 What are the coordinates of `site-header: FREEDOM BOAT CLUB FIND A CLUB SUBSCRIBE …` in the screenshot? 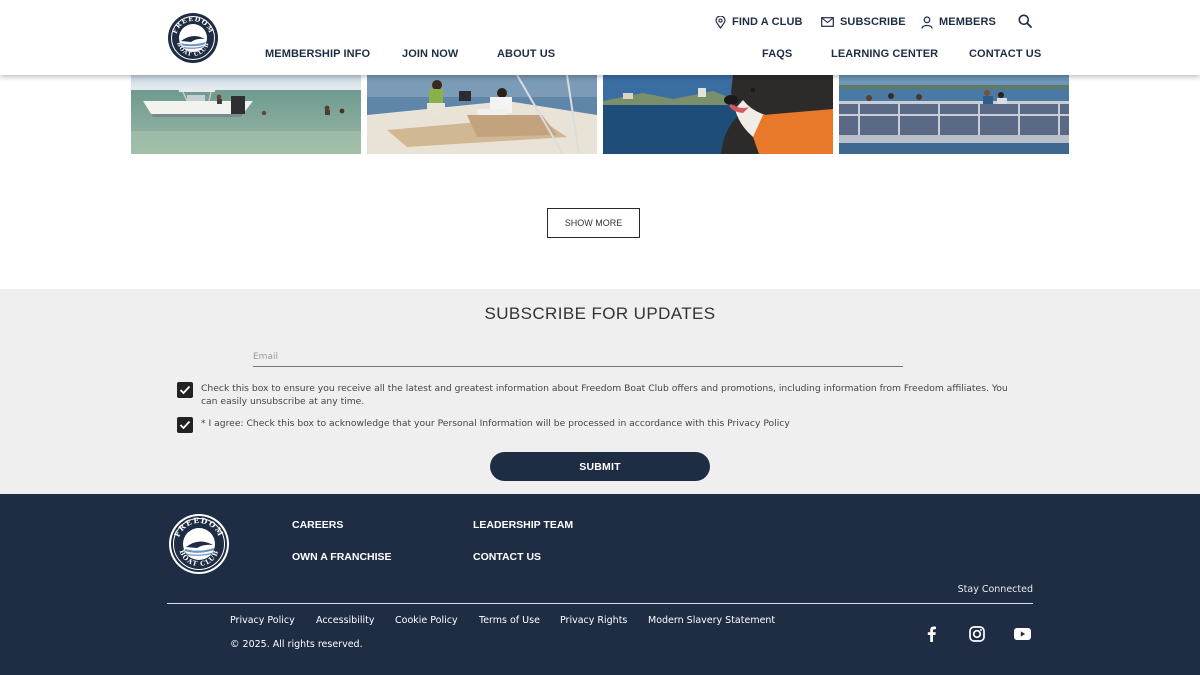 It's located at (600, 37).